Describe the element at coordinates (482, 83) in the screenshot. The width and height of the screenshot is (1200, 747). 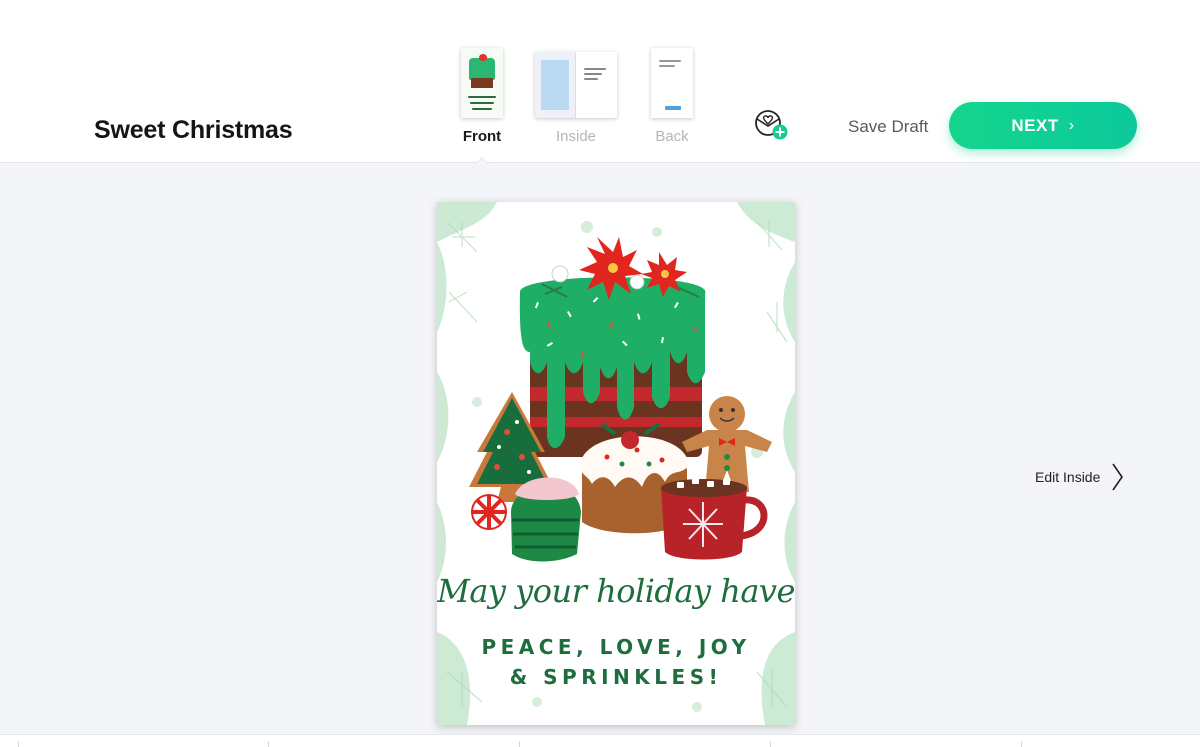
I see `front-thumbnail` at that location.